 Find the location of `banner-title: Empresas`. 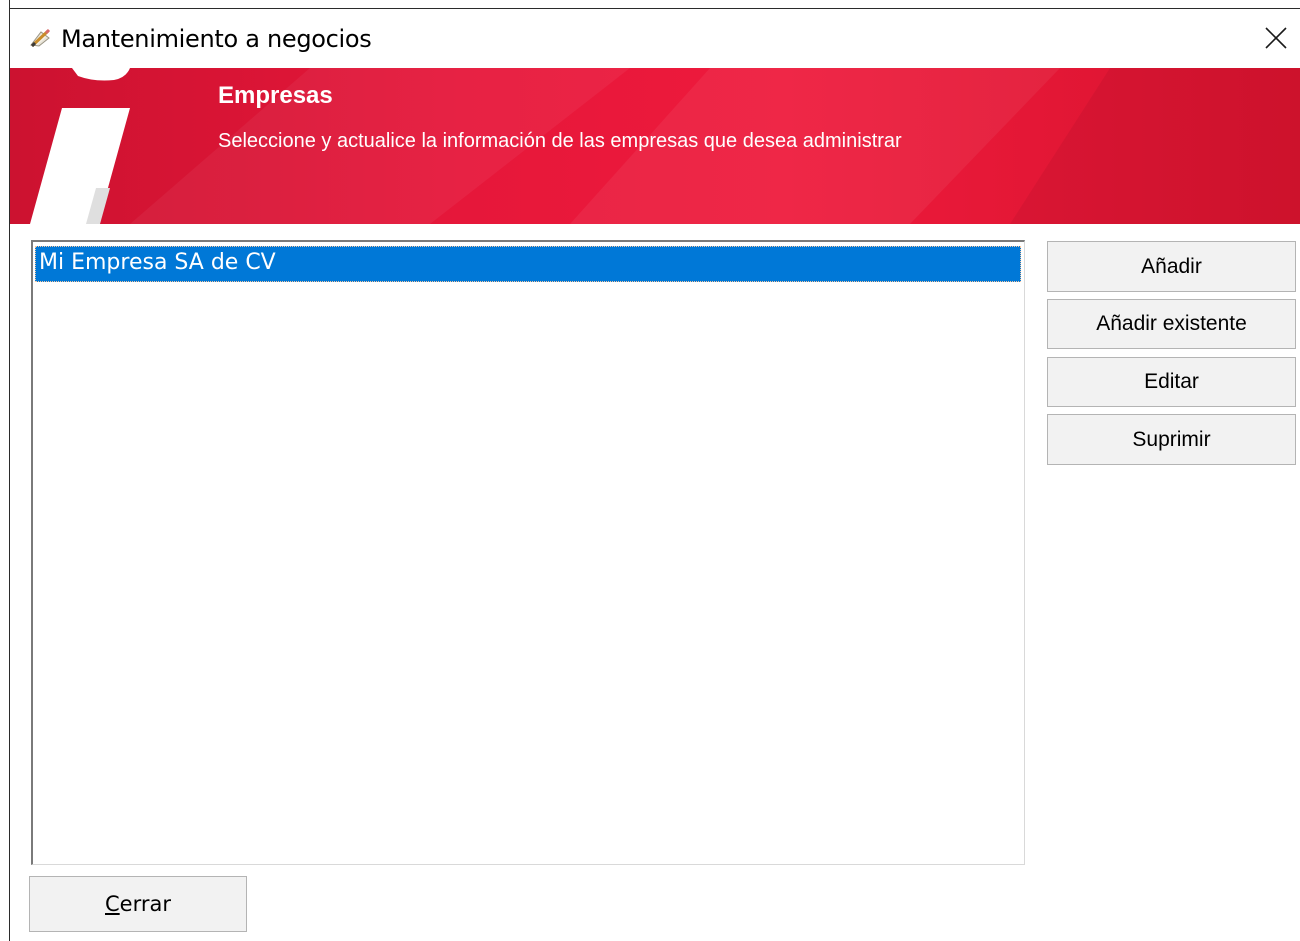

banner-title: Empresas is located at coordinates (275, 95).